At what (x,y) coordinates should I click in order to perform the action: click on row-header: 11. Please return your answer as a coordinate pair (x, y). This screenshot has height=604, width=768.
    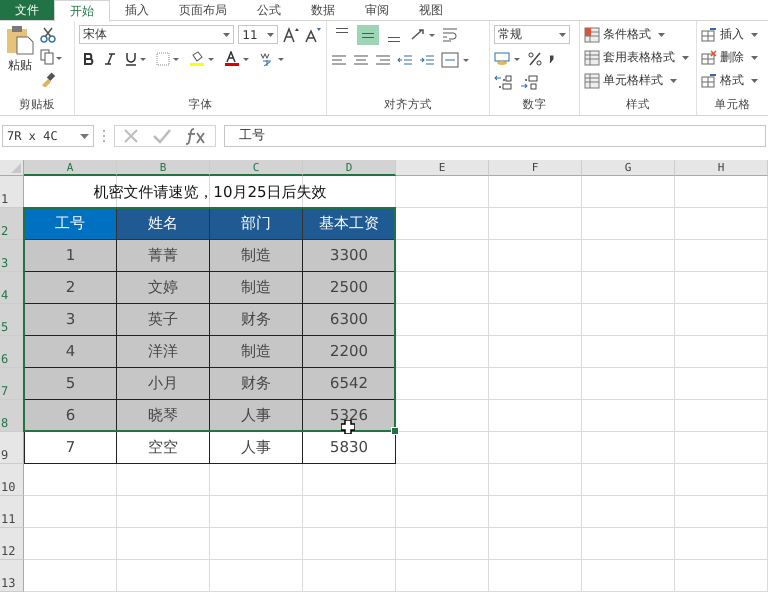
    Looking at the image, I should click on (12, 512).